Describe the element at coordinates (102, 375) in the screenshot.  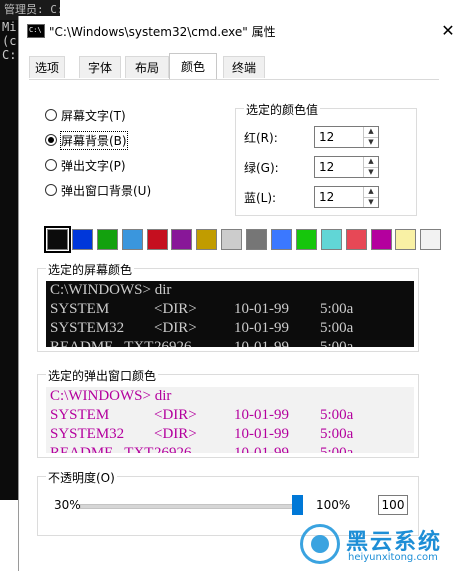
I see `popup-preview-title: 选定的弹出窗口颜色` at that location.